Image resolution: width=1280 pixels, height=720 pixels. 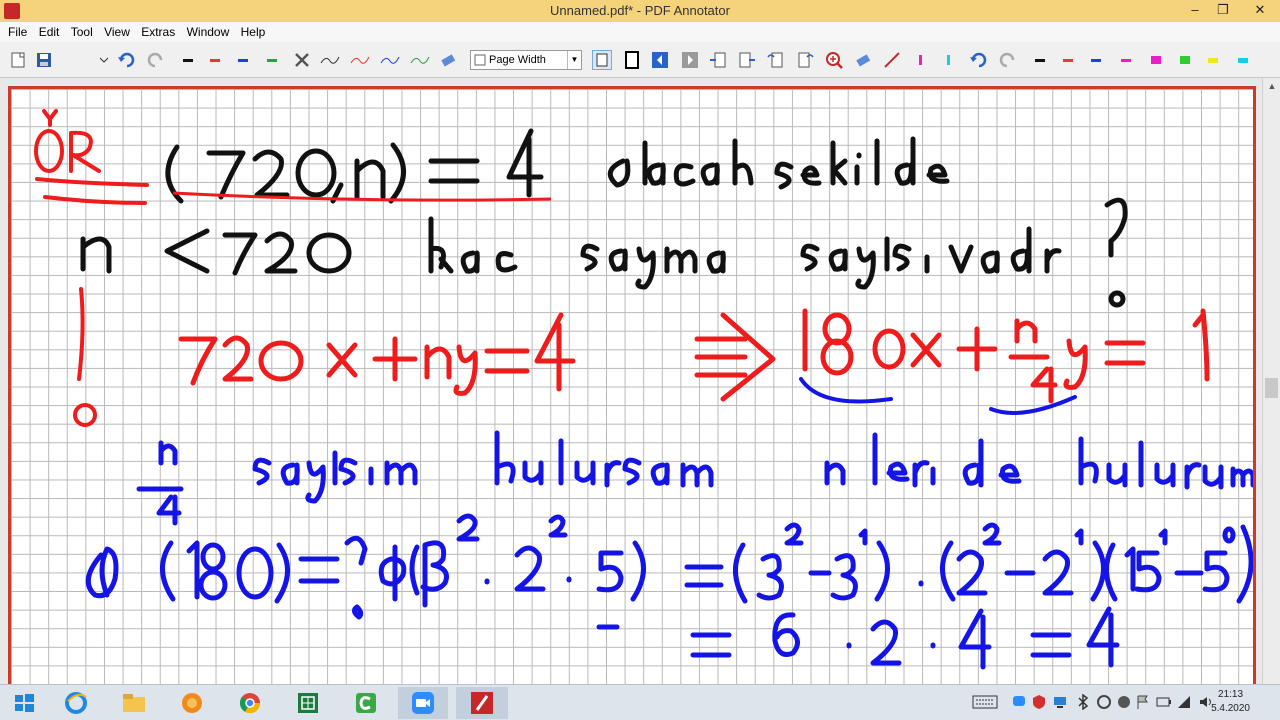 I want to click on pen-blue-2-icon, so click(x=1096, y=60).